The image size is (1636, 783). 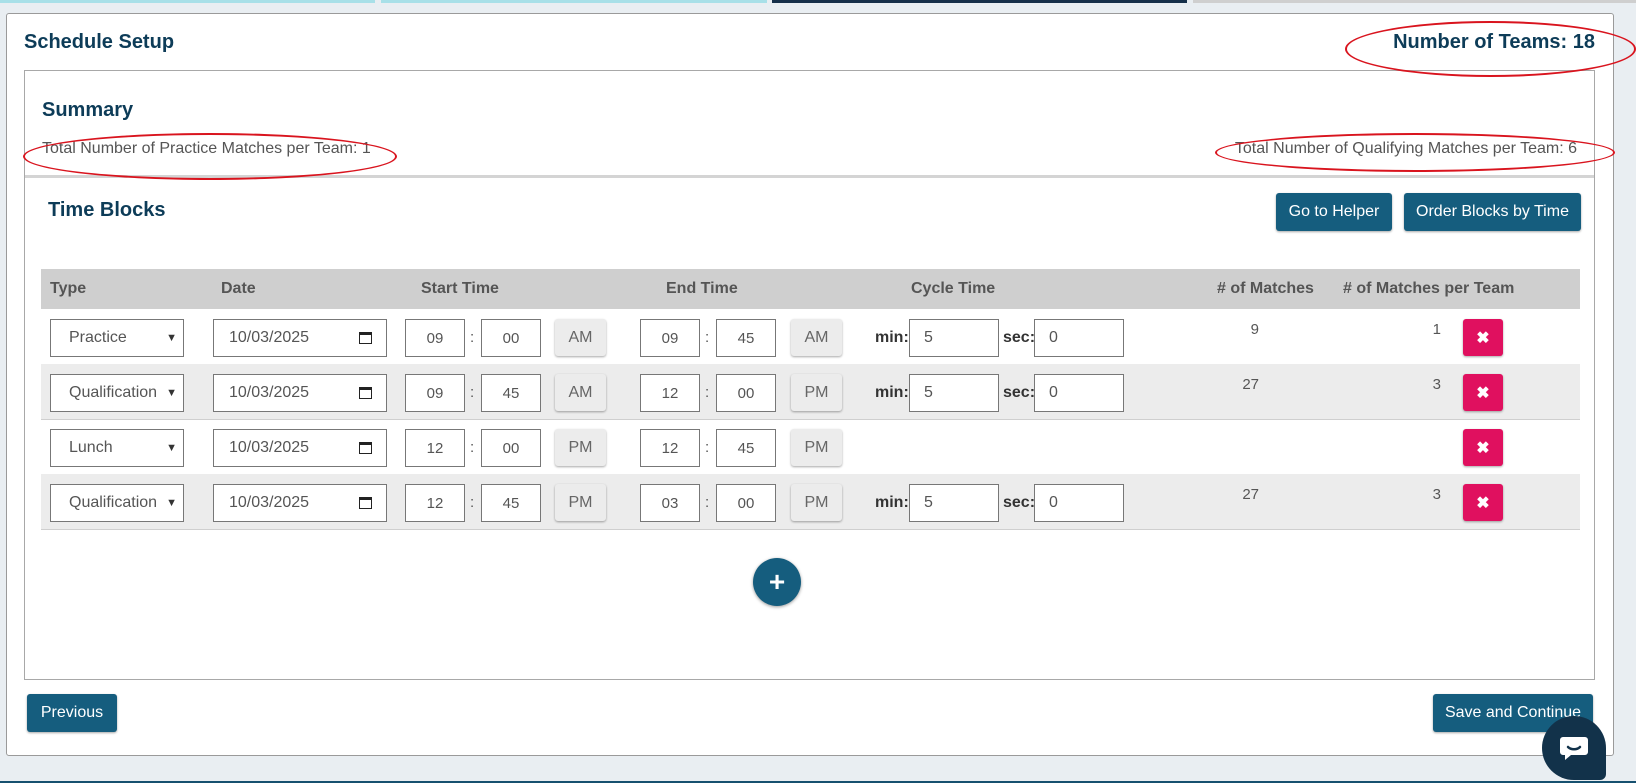 What do you see at coordinates (238, 288) in the screenshot?
I see `col-date: Date` at bounding box center [238, 288].